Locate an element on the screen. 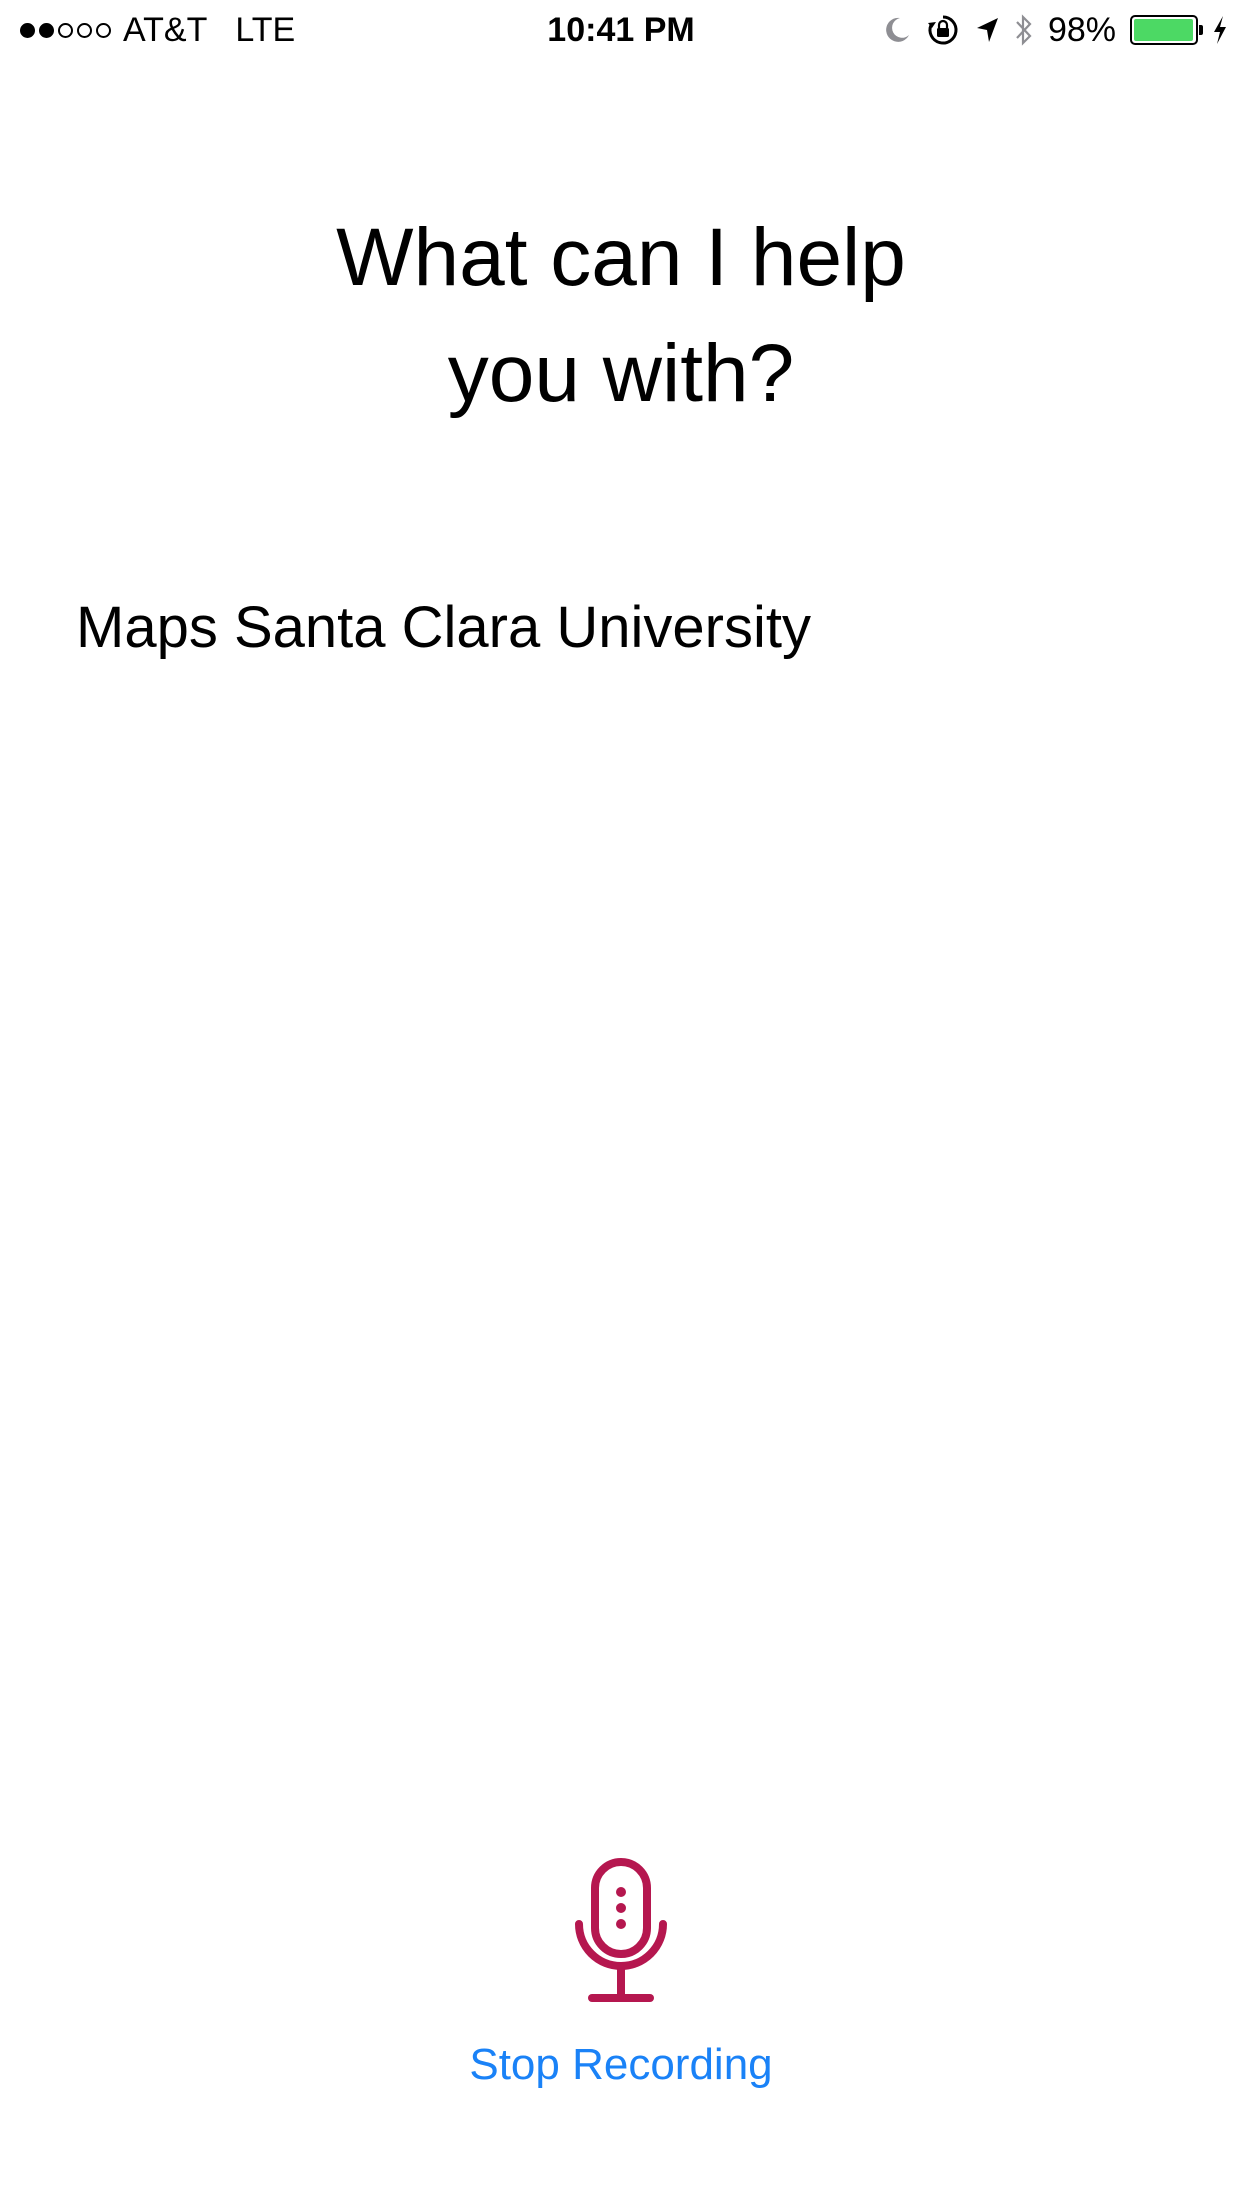 The width and height of the screenshot is (1242, 2208). status-right: 98% is located at coordinates (1055, 30).